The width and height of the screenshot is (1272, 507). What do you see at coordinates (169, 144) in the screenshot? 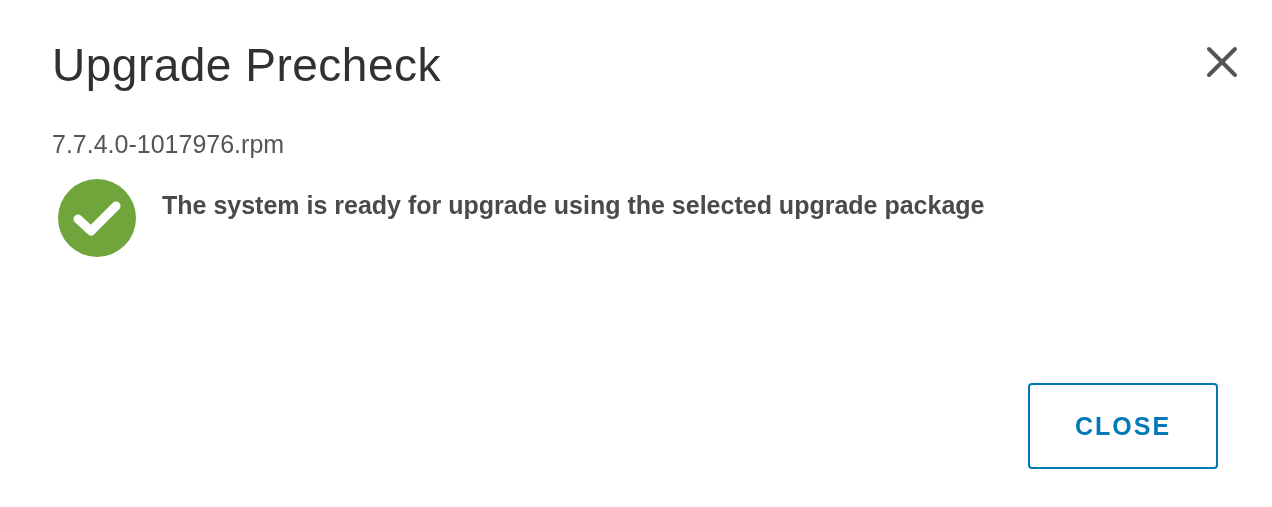
I see `package-name: 7.7.4.0-1017976.rpm` at bounding box center [169, 144].